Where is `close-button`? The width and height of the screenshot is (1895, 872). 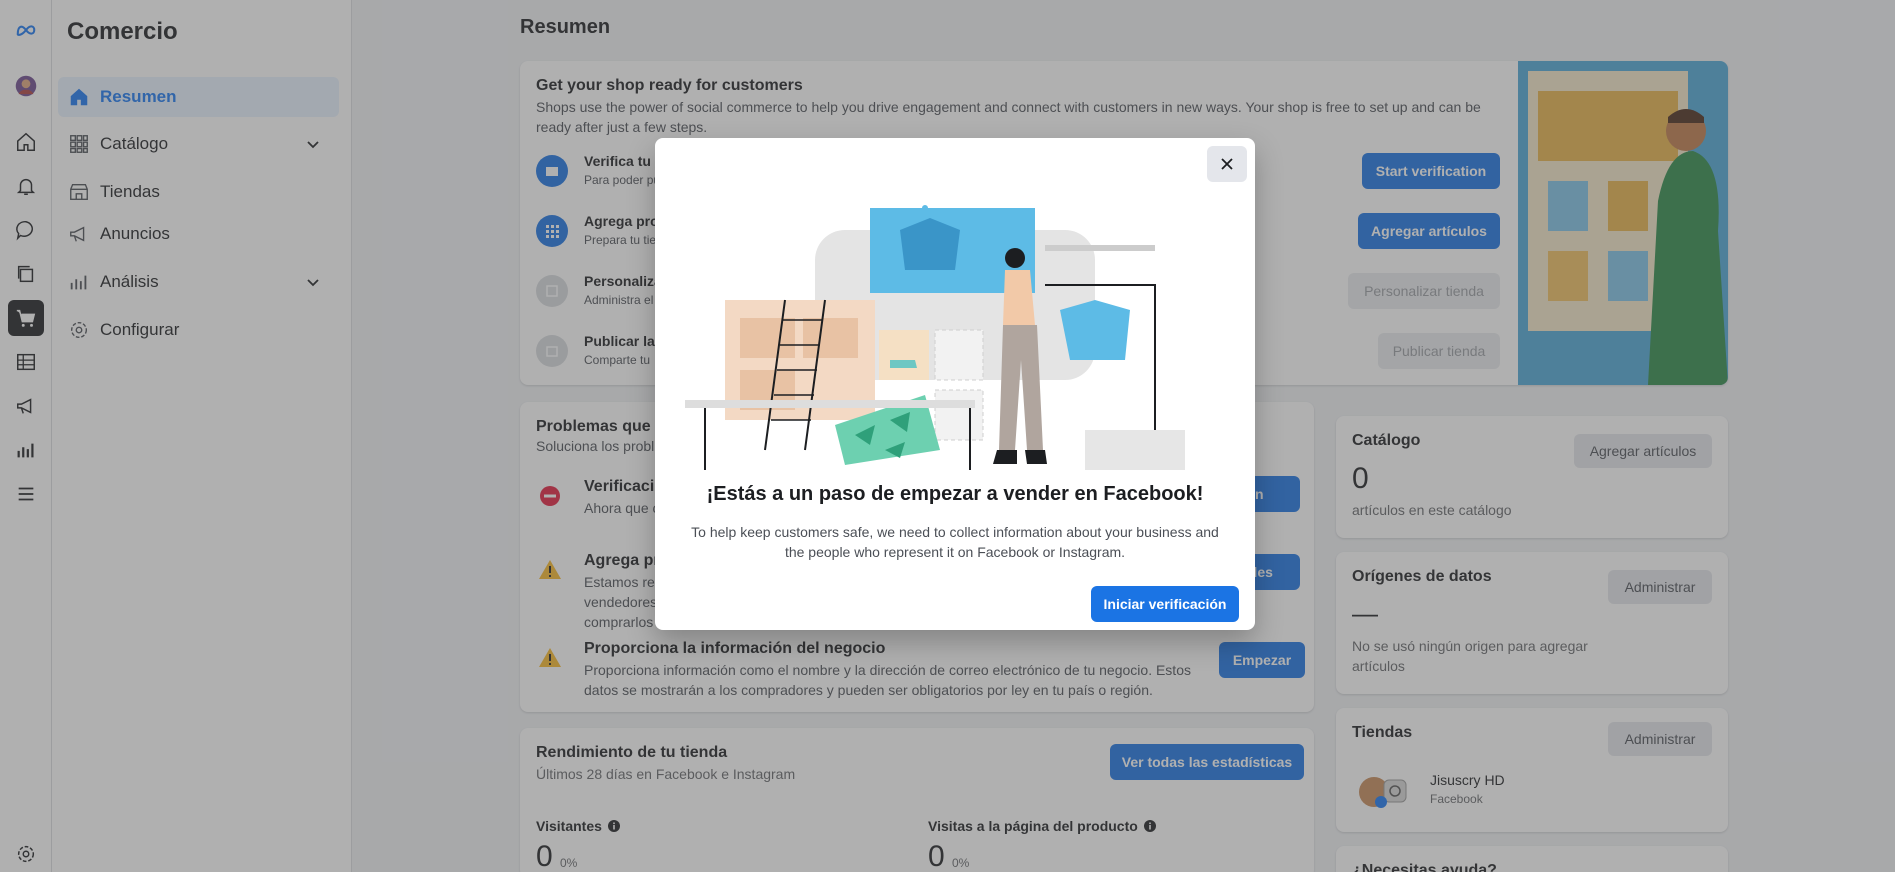 close-button is located at coordinates (1227, 164).